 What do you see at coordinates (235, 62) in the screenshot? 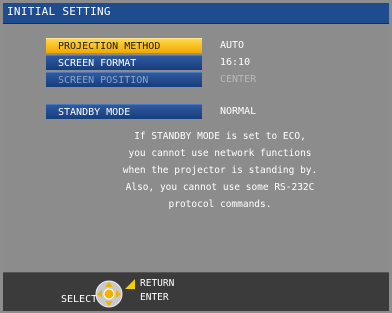
I see `screen-format-value: 16:10` at bounding box center [235, 62].